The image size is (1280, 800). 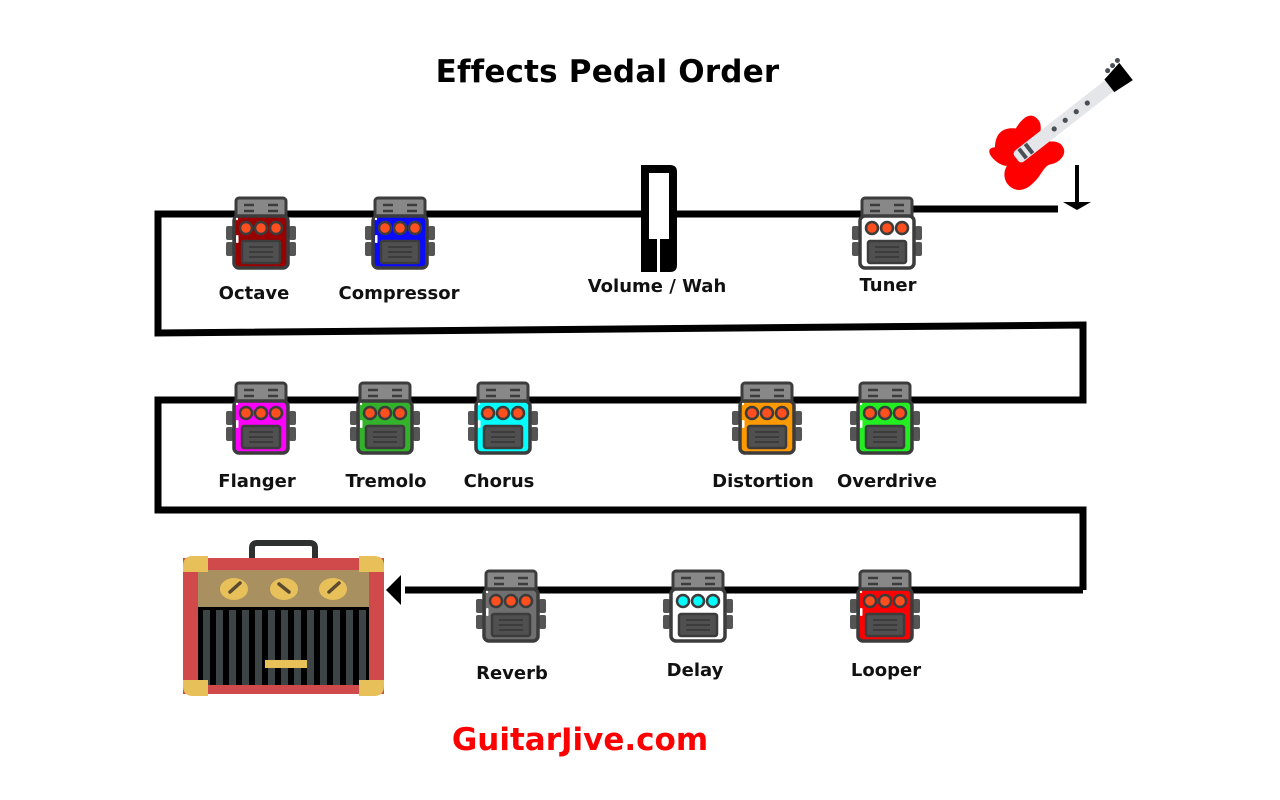 I want to click on pedal-label-volume-wah: Volume / Wah, so click(x=657, y=286).